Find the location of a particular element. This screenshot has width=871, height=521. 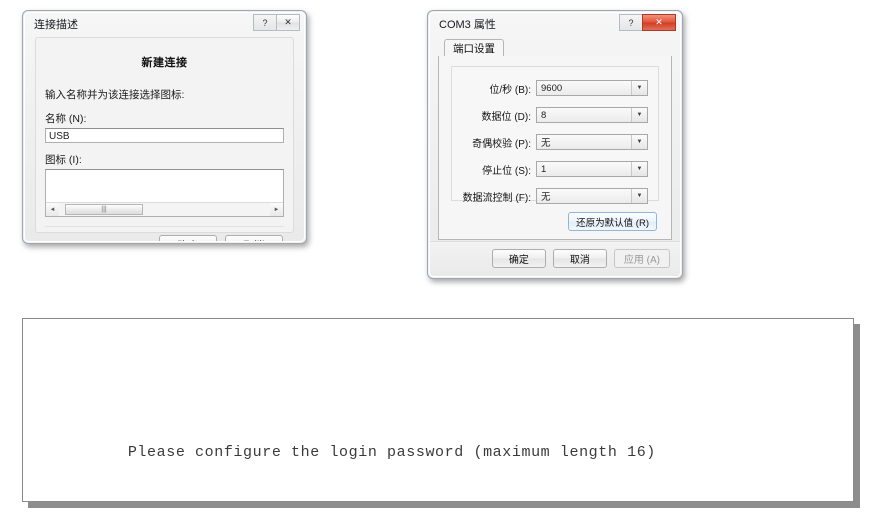

footer-divider is located at coordinates (164, 226).